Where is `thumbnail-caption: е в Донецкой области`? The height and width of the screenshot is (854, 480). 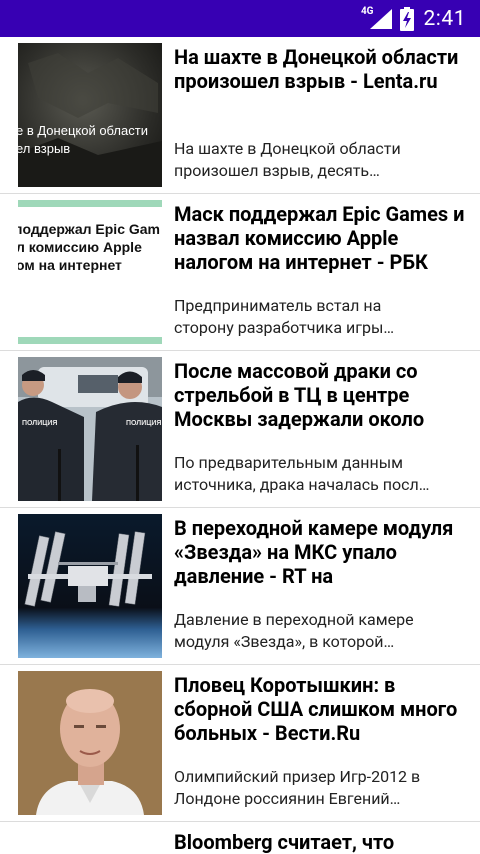 thumbnail-caption: е в Донецкой области is located at coordinates (83, 130).